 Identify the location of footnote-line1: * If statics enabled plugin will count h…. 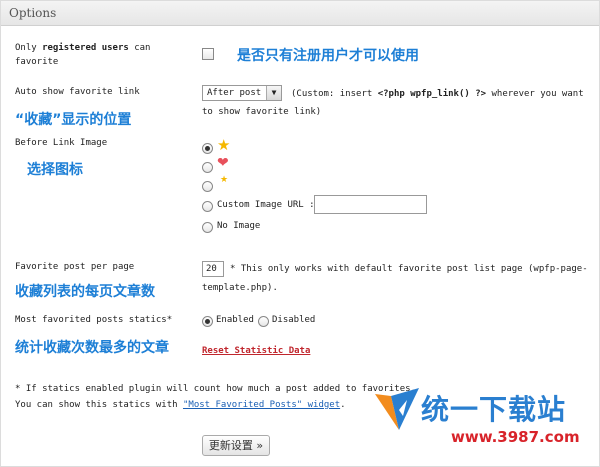
(215, 389).